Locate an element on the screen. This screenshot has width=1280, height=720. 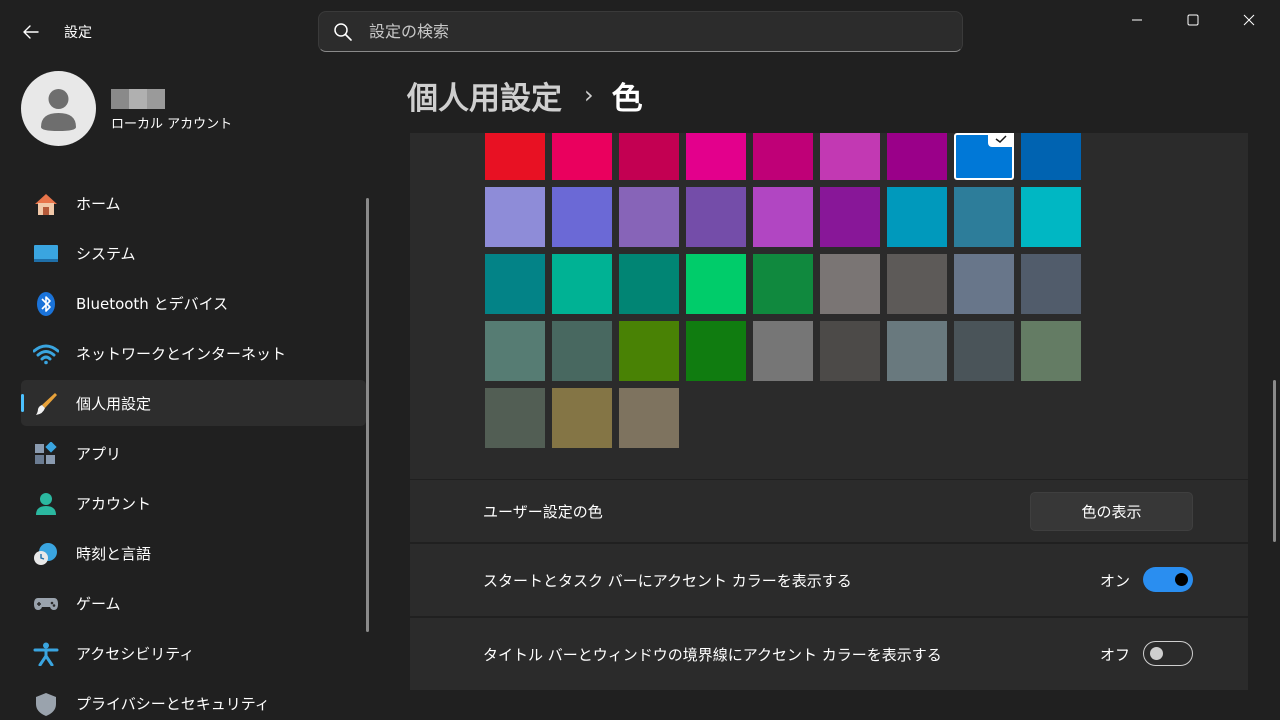
accent-titlebar-label: タイトル バーとウィンドウの境界線にアクセント カラーを表示する is located at coordinates (712, 655).